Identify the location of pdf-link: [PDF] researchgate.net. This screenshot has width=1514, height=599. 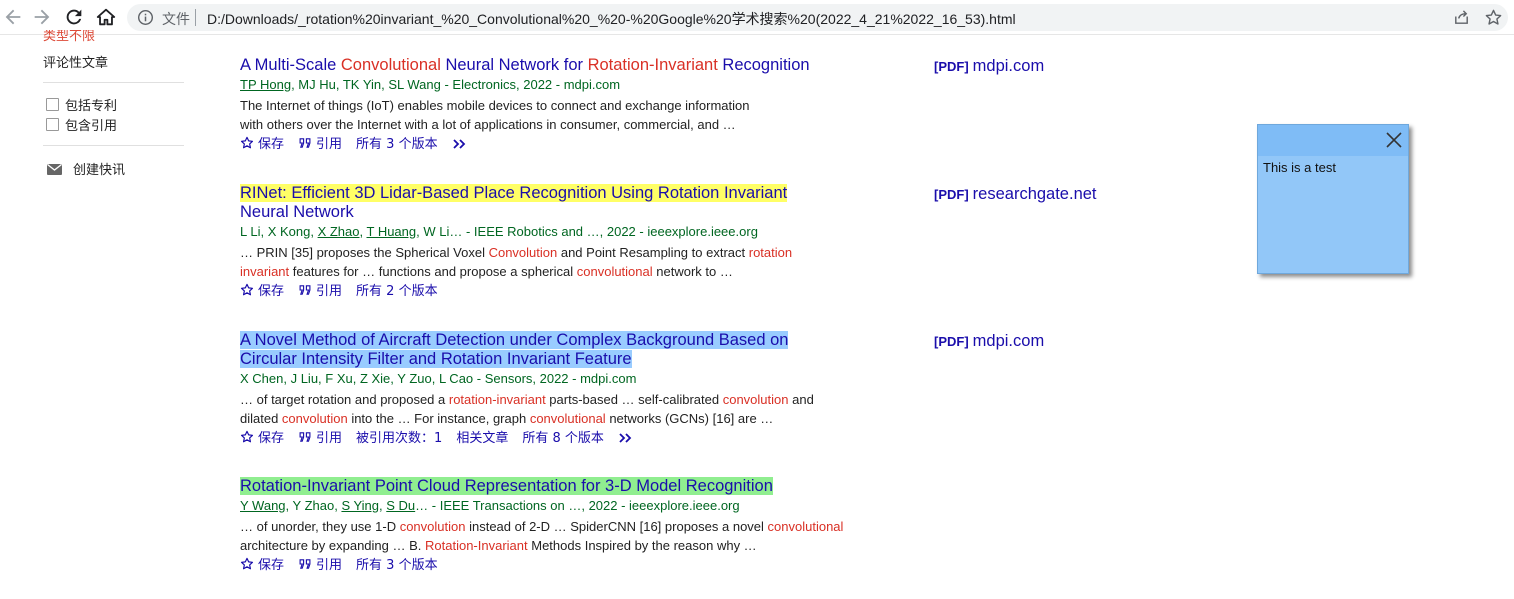
(1015, 194).